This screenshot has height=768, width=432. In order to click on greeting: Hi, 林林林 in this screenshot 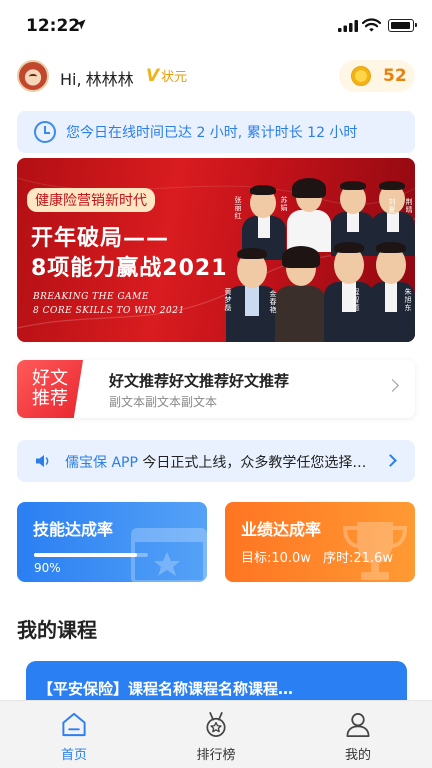, I will do `click(97, 78)`.